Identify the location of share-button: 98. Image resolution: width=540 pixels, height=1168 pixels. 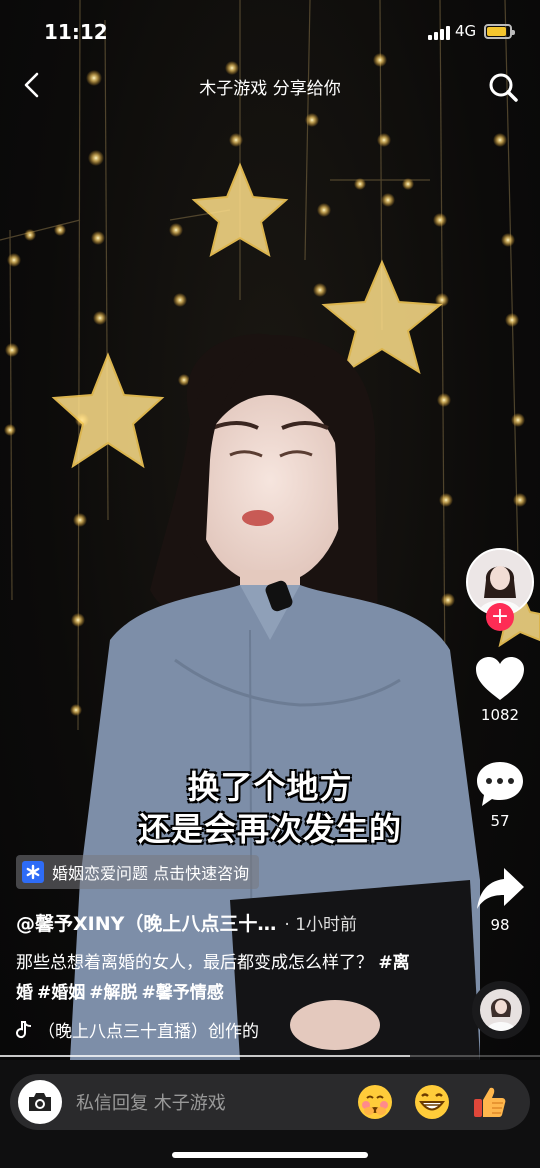
(500, 900).